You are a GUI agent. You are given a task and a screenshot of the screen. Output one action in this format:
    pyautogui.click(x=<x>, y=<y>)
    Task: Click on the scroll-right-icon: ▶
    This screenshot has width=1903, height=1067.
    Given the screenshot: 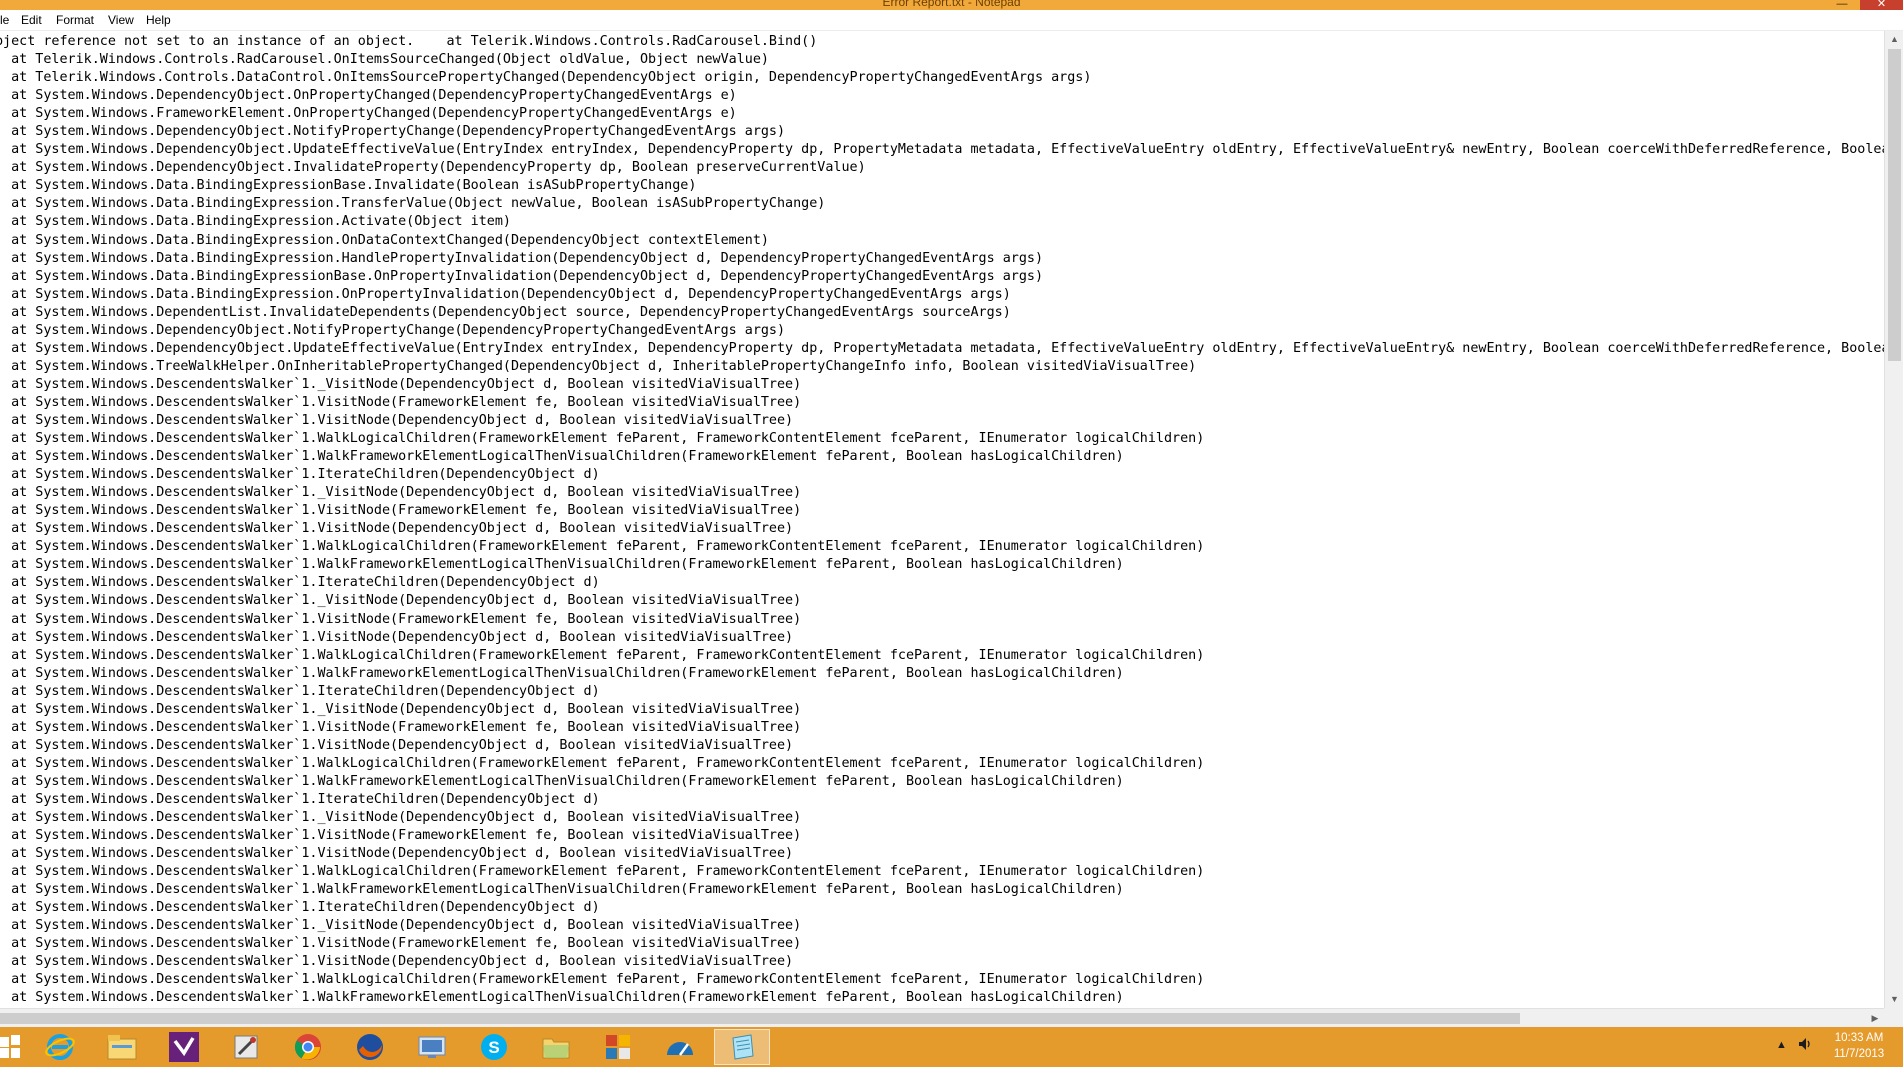 What is the action you would take?
    pyautogui.click(x=1875, y=1018)
    